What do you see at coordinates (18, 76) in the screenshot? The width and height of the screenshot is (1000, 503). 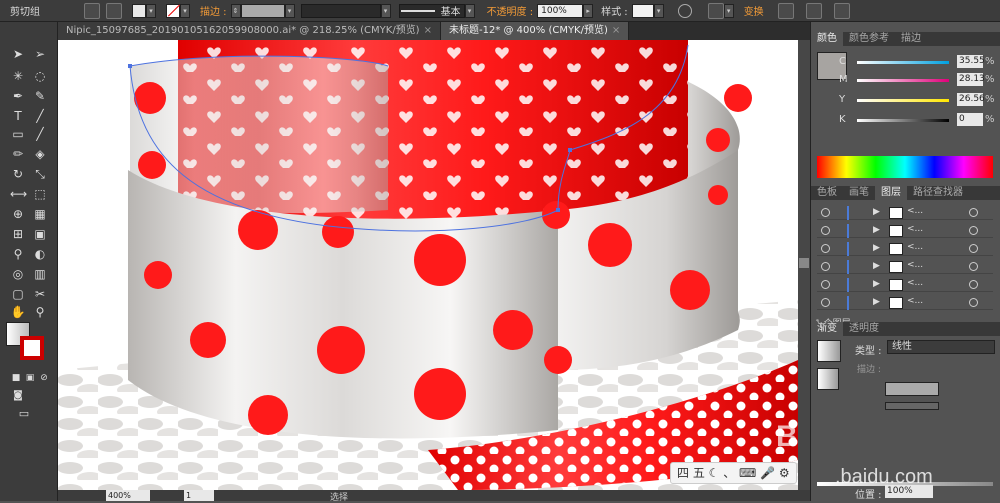 I see `magic-wand-icon: ✳` at bounding box center [18, 76].